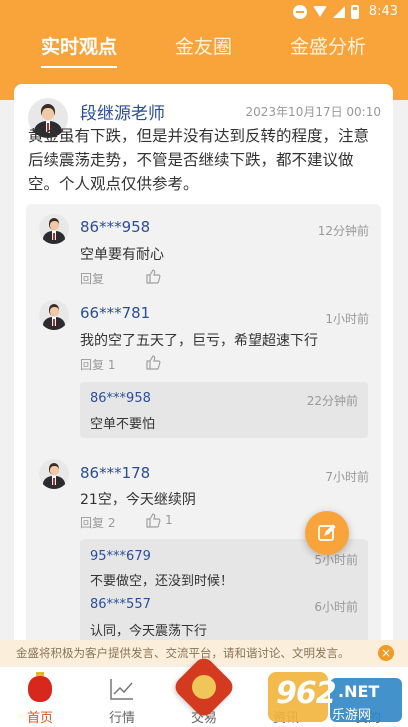  I want to click on reply-text: 认同，今天震荡下行, so click(149, 631).